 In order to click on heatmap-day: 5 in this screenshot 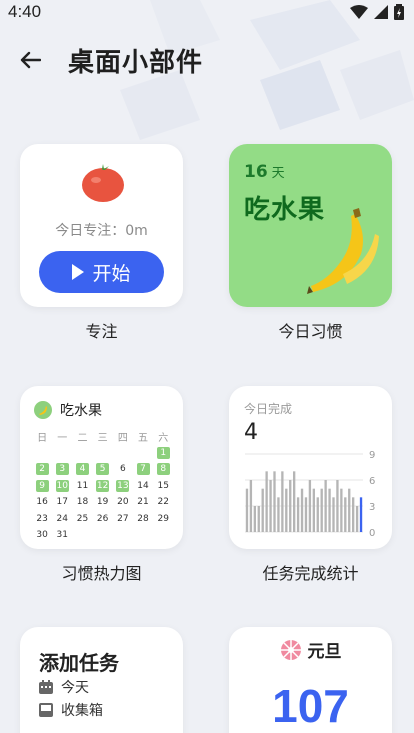, I will do `click(103, 469)`.